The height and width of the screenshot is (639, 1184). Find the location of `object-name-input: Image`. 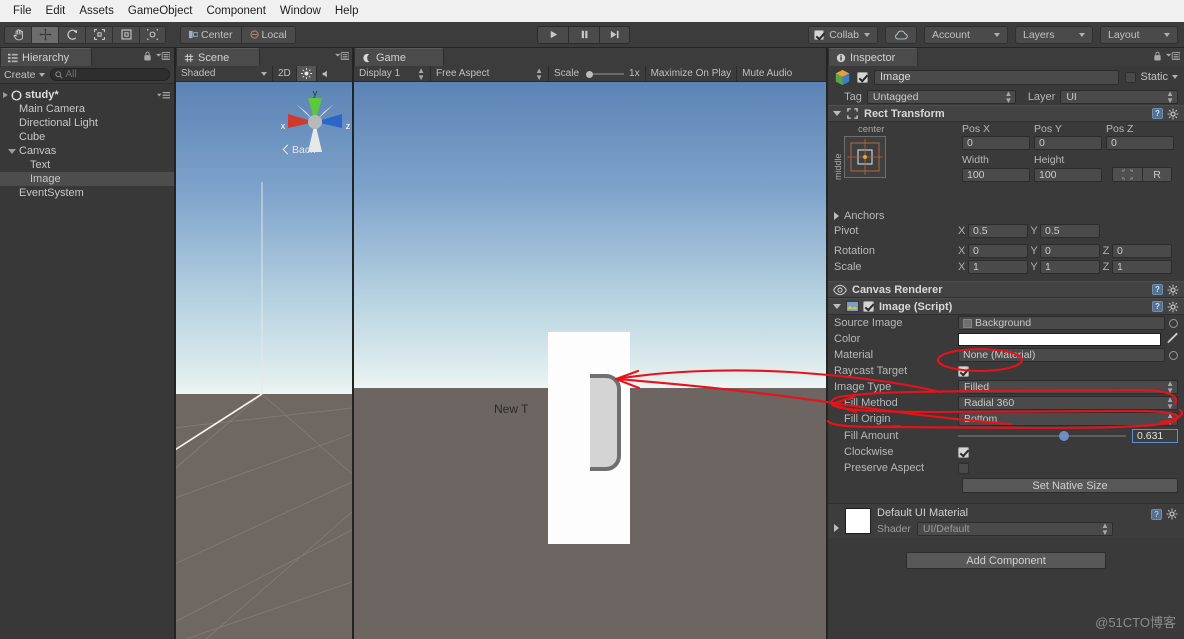

object-name-input: Image is located at coordinates (997, 77).